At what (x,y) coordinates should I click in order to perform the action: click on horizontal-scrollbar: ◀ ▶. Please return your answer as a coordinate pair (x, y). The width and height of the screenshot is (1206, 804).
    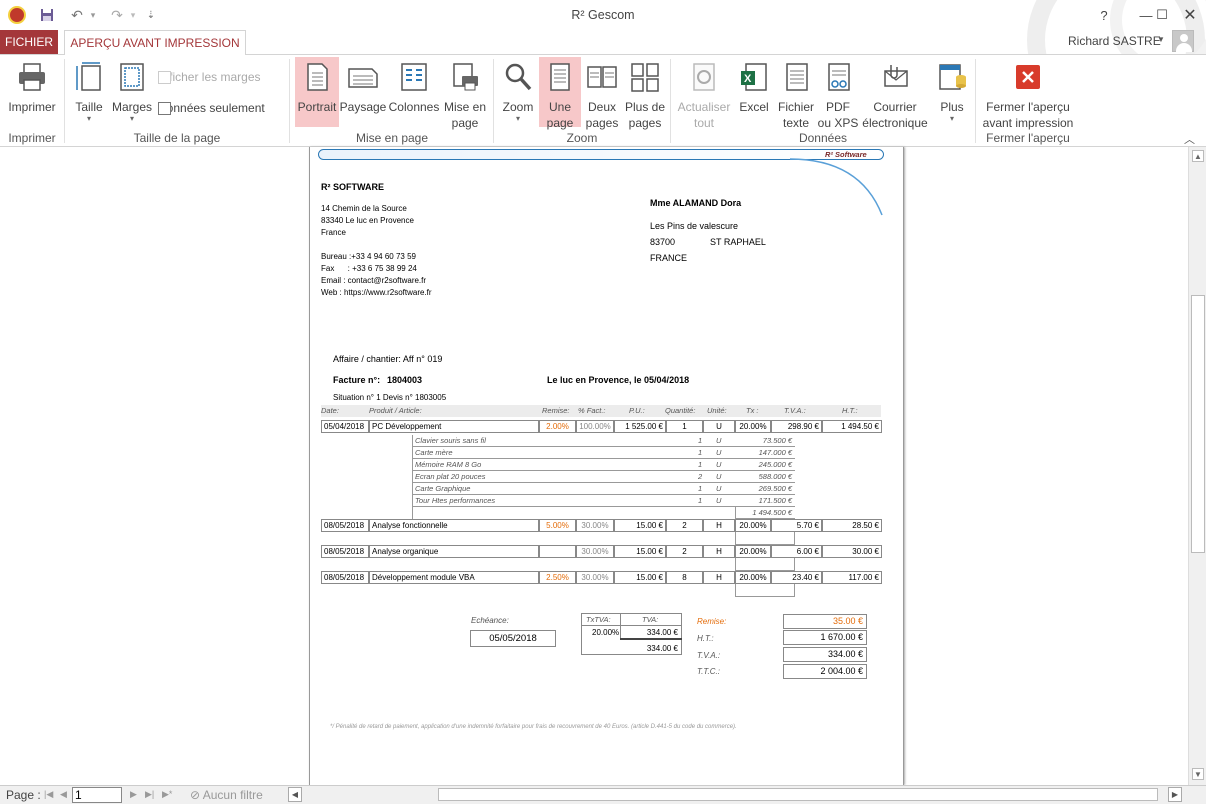
    Looking at the image, I should click on (738, 795).